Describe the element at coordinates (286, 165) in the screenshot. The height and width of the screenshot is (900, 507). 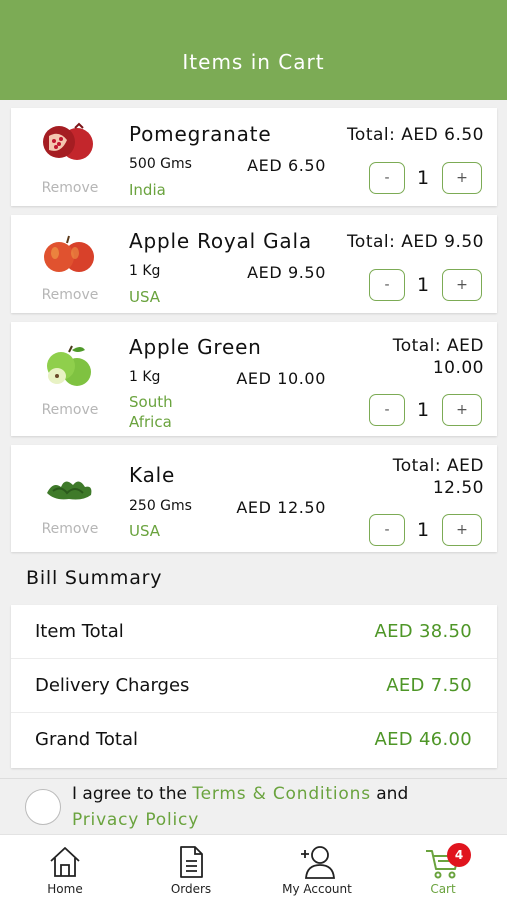
I see `product-price: AED 6.50` at that location.